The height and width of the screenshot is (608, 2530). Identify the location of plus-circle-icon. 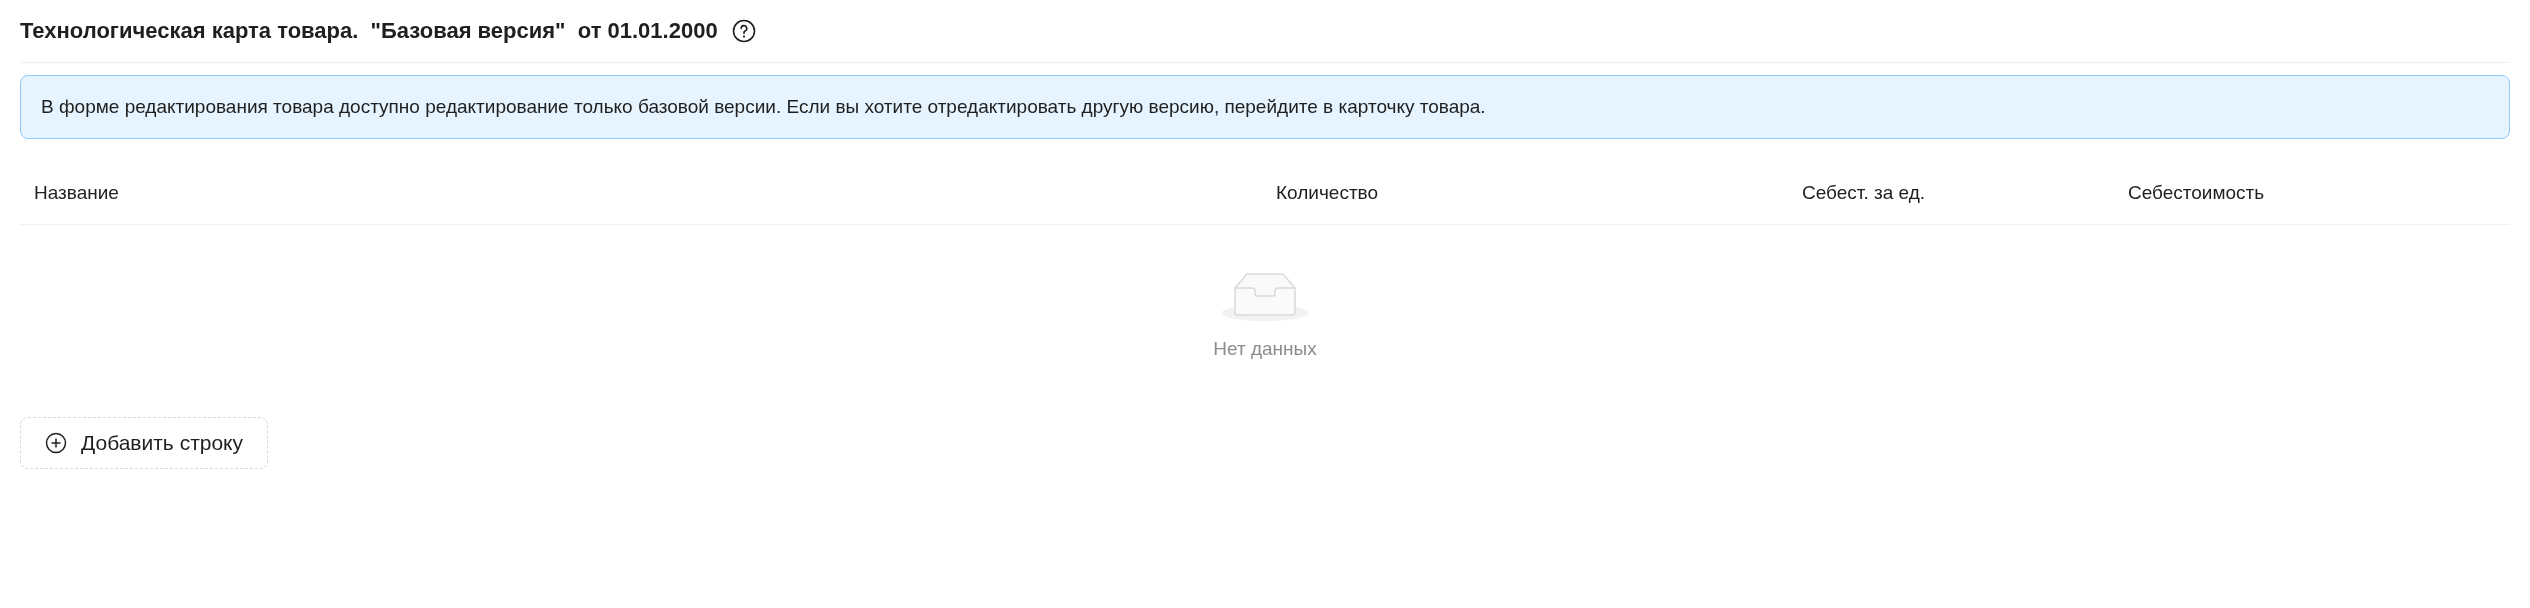
(56, 443).